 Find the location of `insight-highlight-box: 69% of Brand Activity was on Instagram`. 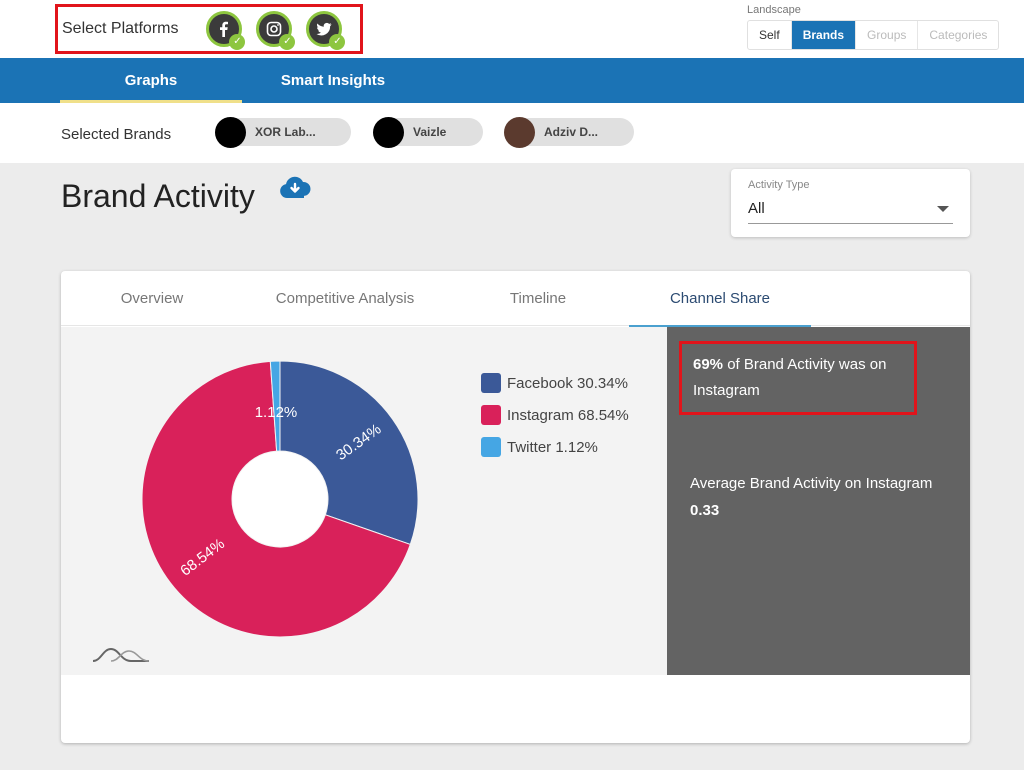

insight-highlight-box: 69% of Brand Activity was on Instagram is located at coordinates (798, 378).